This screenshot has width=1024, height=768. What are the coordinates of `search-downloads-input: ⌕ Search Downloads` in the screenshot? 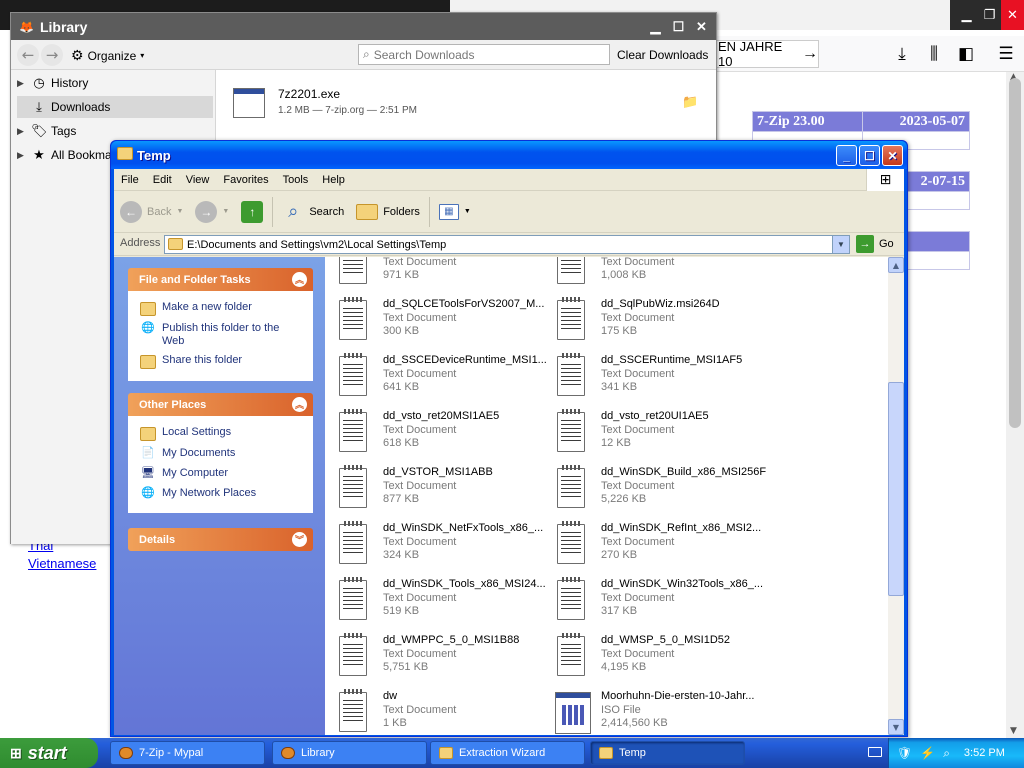 It's located at (484, 54).